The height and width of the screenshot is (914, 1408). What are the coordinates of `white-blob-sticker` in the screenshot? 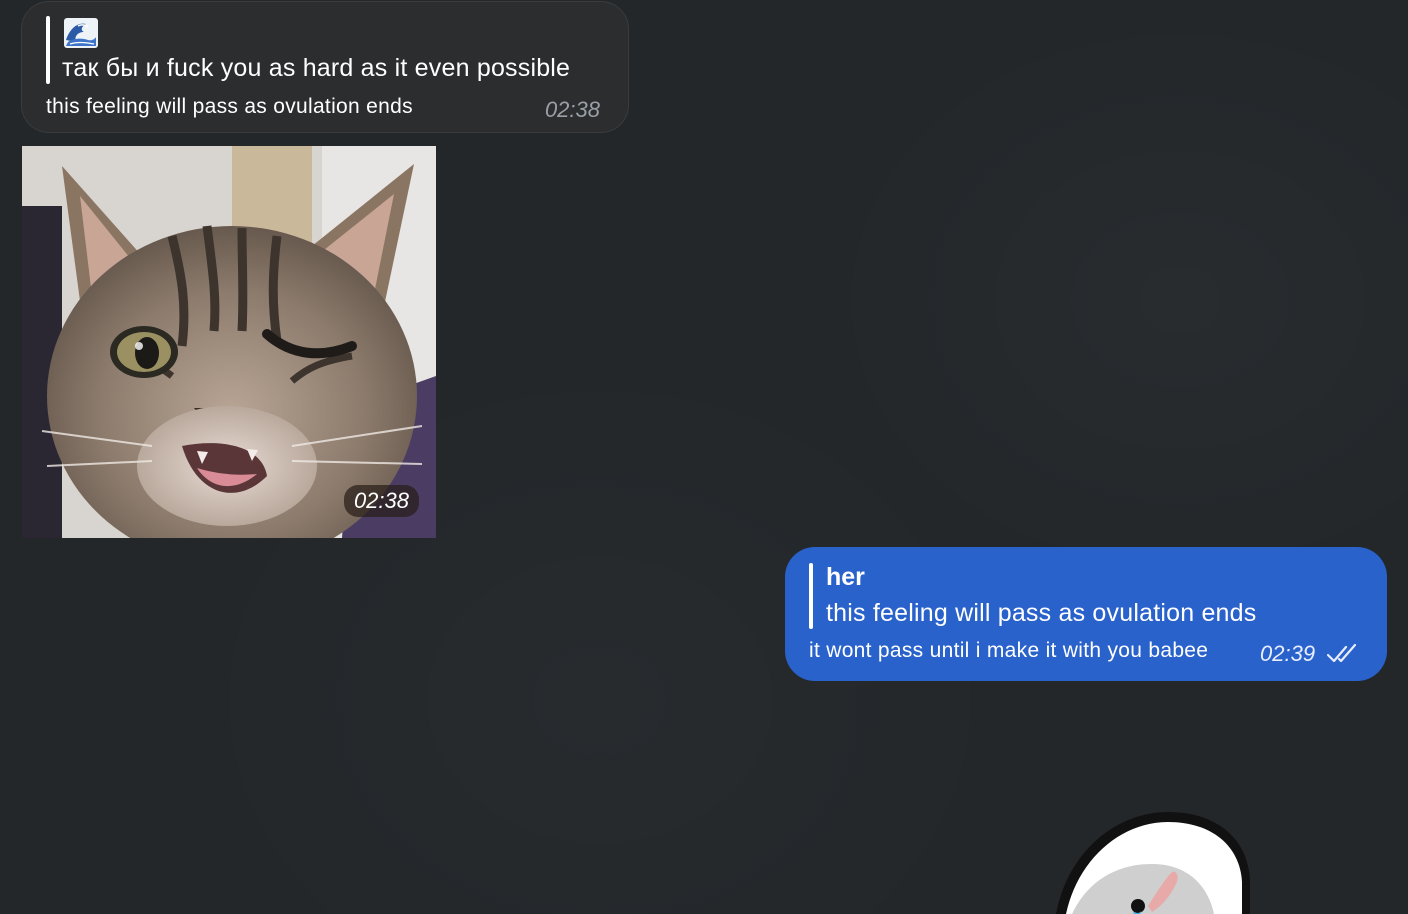 It's located at (1153, 863).